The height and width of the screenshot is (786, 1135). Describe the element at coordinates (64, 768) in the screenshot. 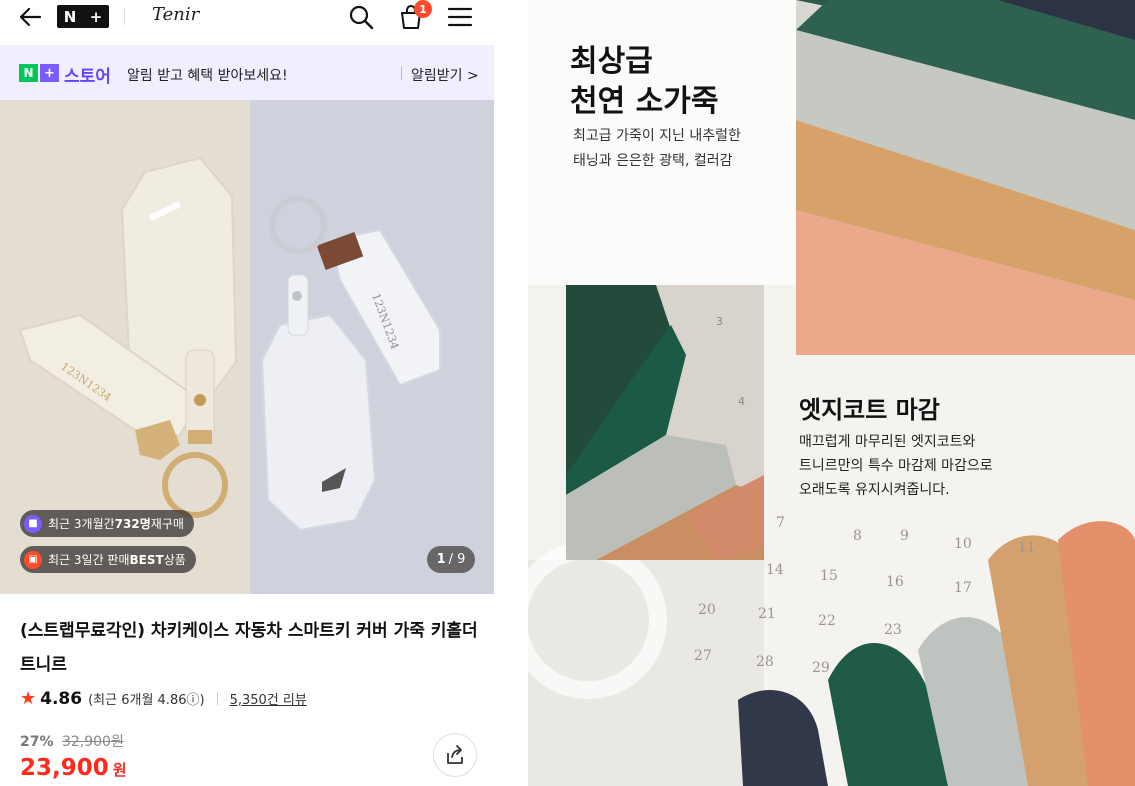

I see `sale-price-value: 23,900` at that location.